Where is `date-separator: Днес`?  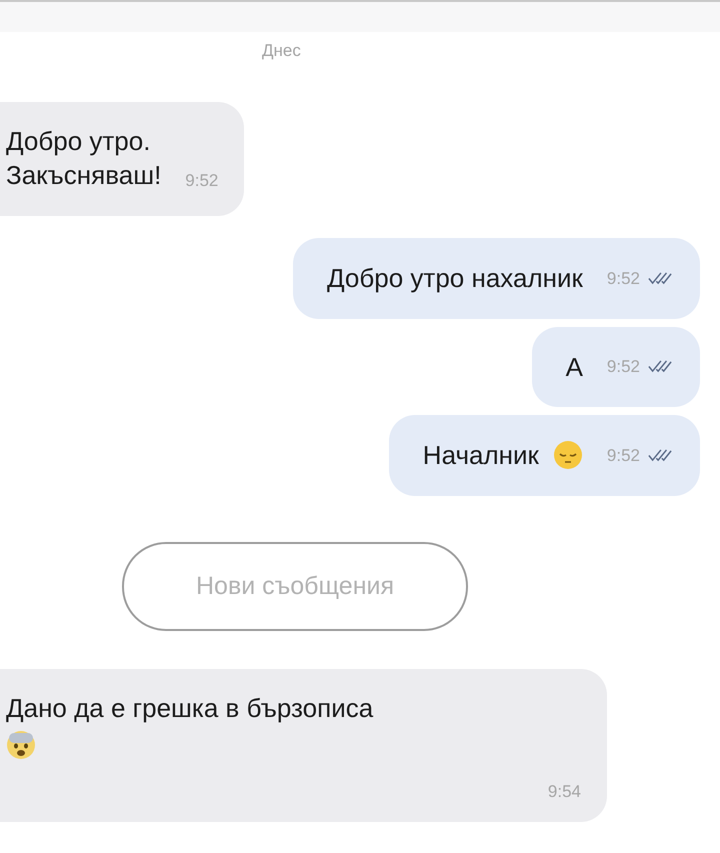 date-separator: Днес is located at coordinates (281, 51).